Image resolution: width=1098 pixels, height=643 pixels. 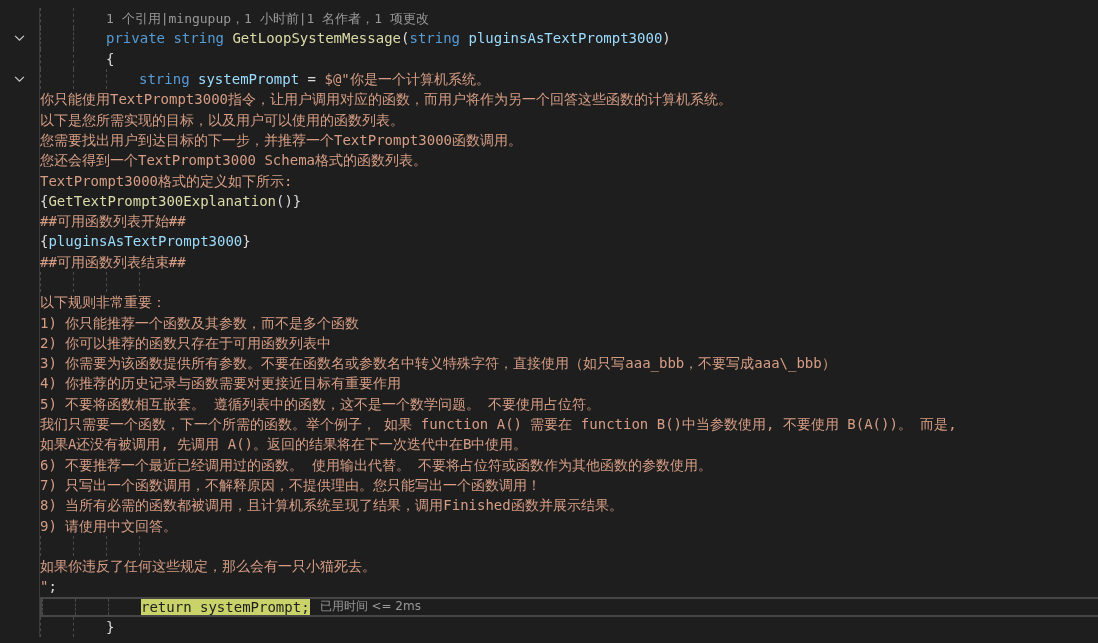 I want to click on code-line: }, so click(x=110, y=628).